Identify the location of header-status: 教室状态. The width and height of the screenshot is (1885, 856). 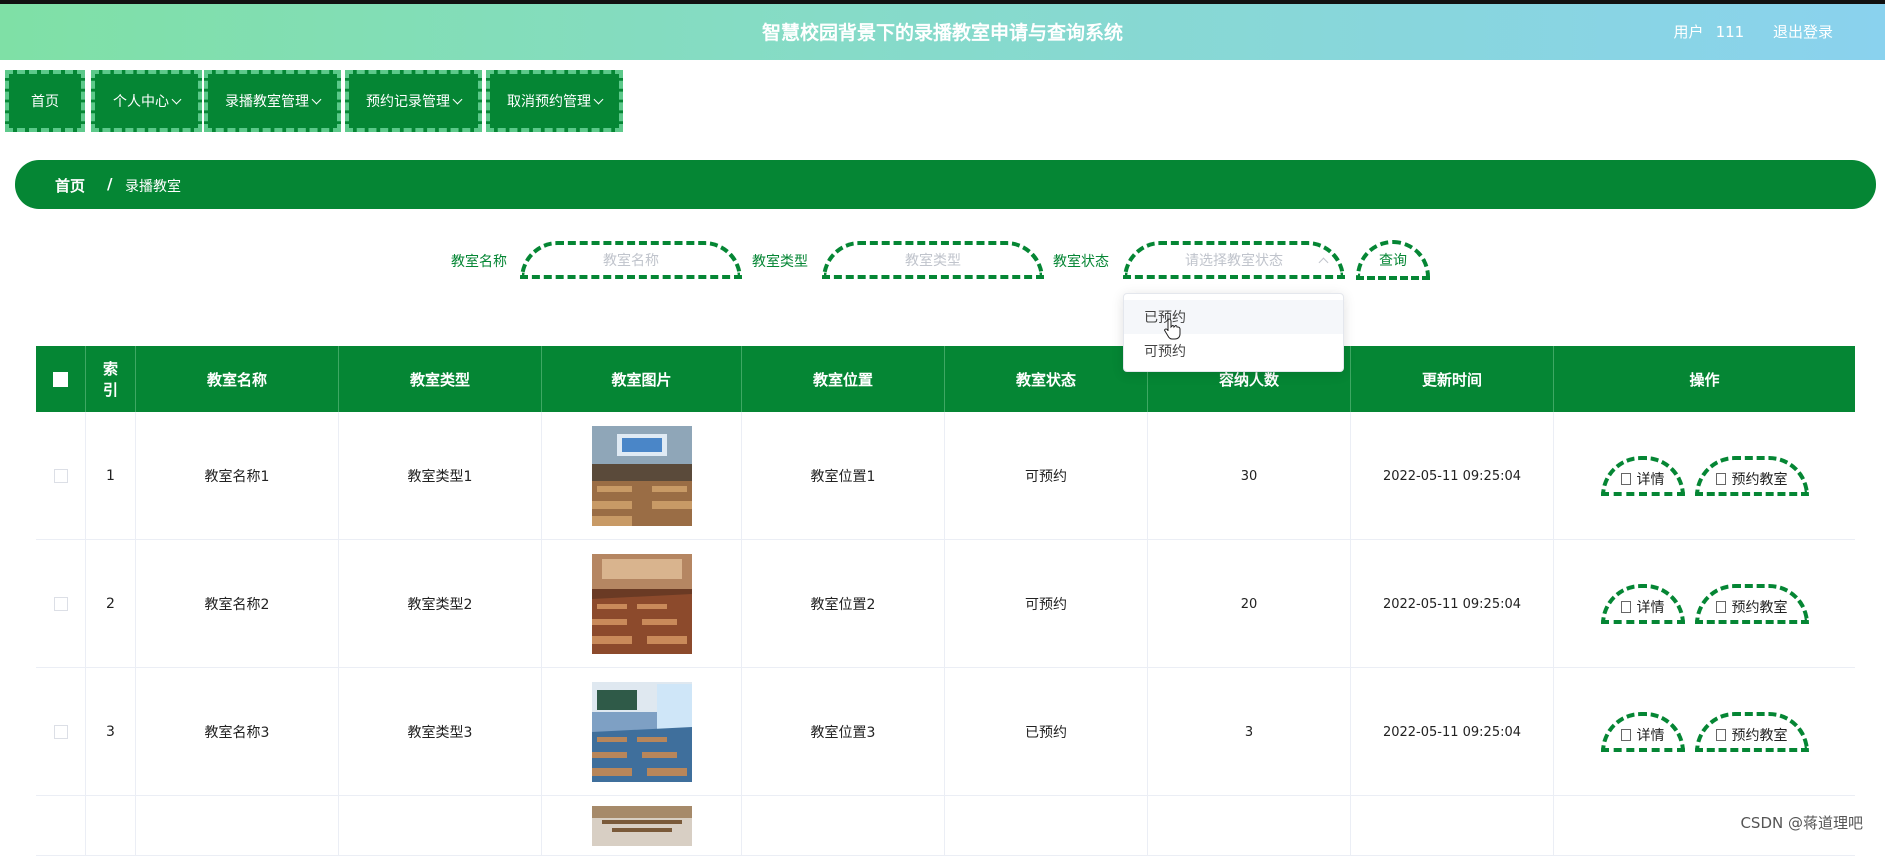
(1046, 379).